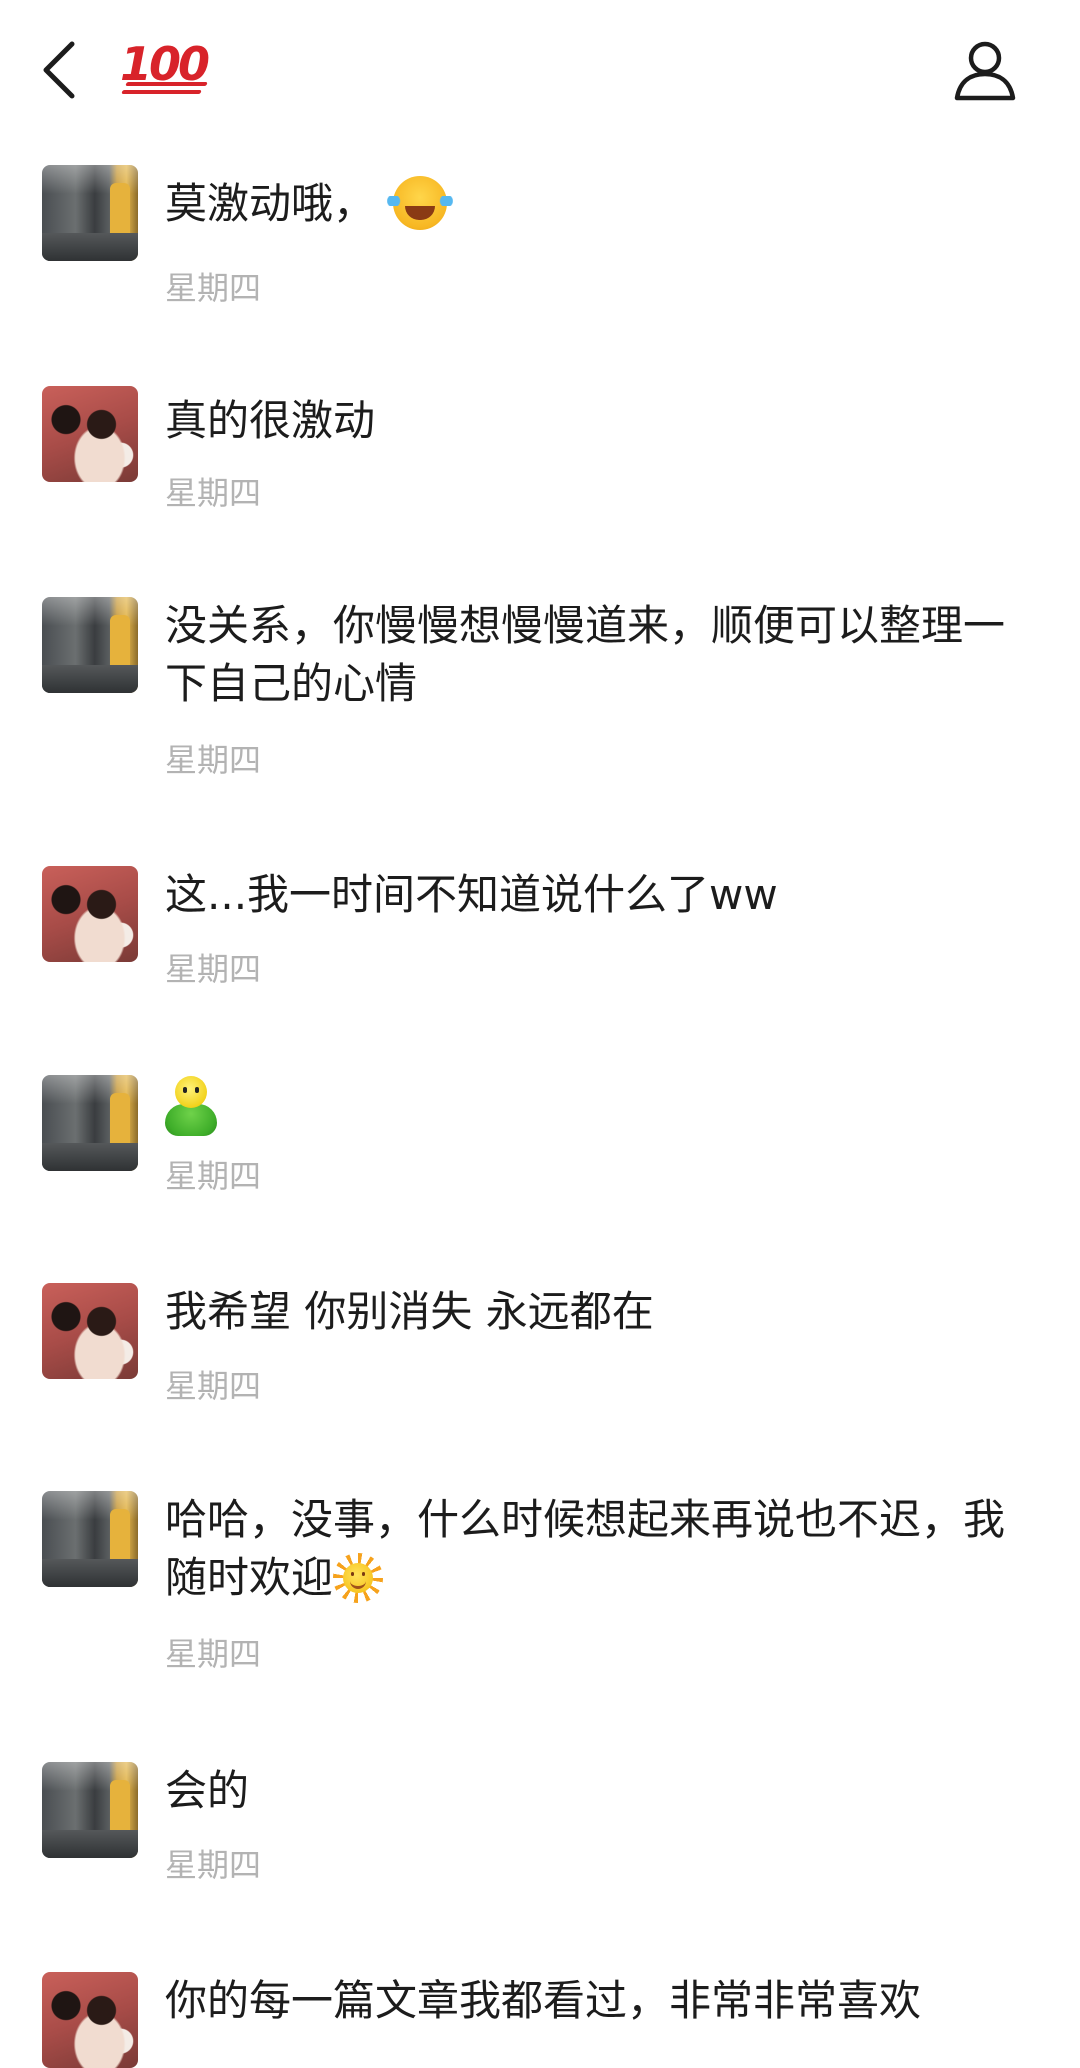 This screenshot has width=1080, height=2068. I want to click on chat-title-emoji: 100, so click(165, 64).